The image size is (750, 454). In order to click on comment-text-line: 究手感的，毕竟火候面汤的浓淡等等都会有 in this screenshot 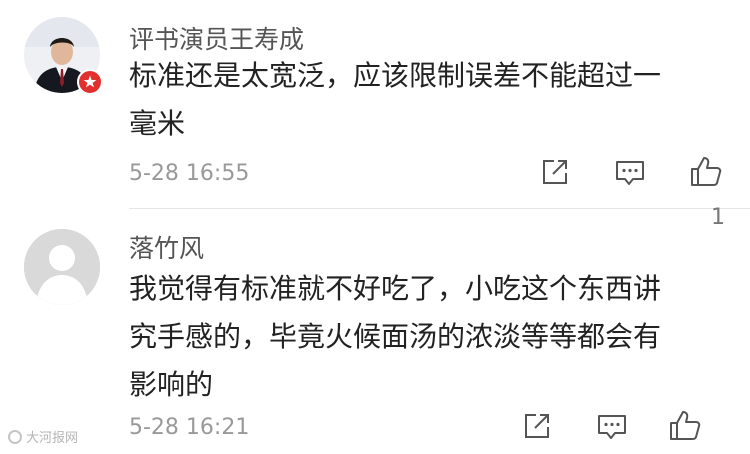, I will do `click(395, 336)`.